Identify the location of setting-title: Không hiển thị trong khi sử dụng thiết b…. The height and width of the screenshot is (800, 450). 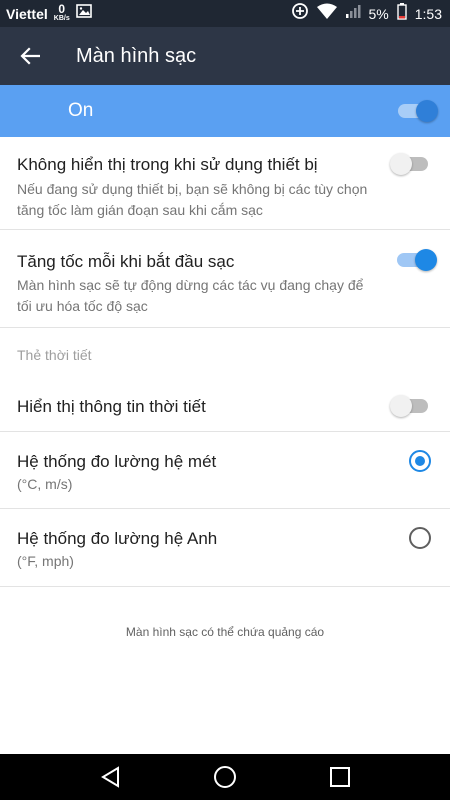
(167, 164).